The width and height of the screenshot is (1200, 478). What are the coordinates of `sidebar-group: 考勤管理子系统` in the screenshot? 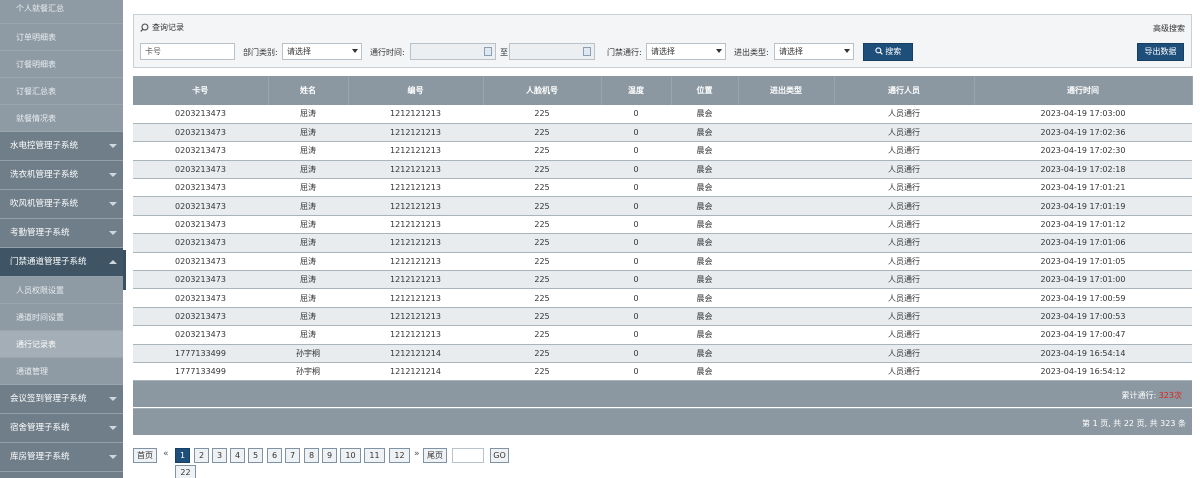 It's located at (61, 233).